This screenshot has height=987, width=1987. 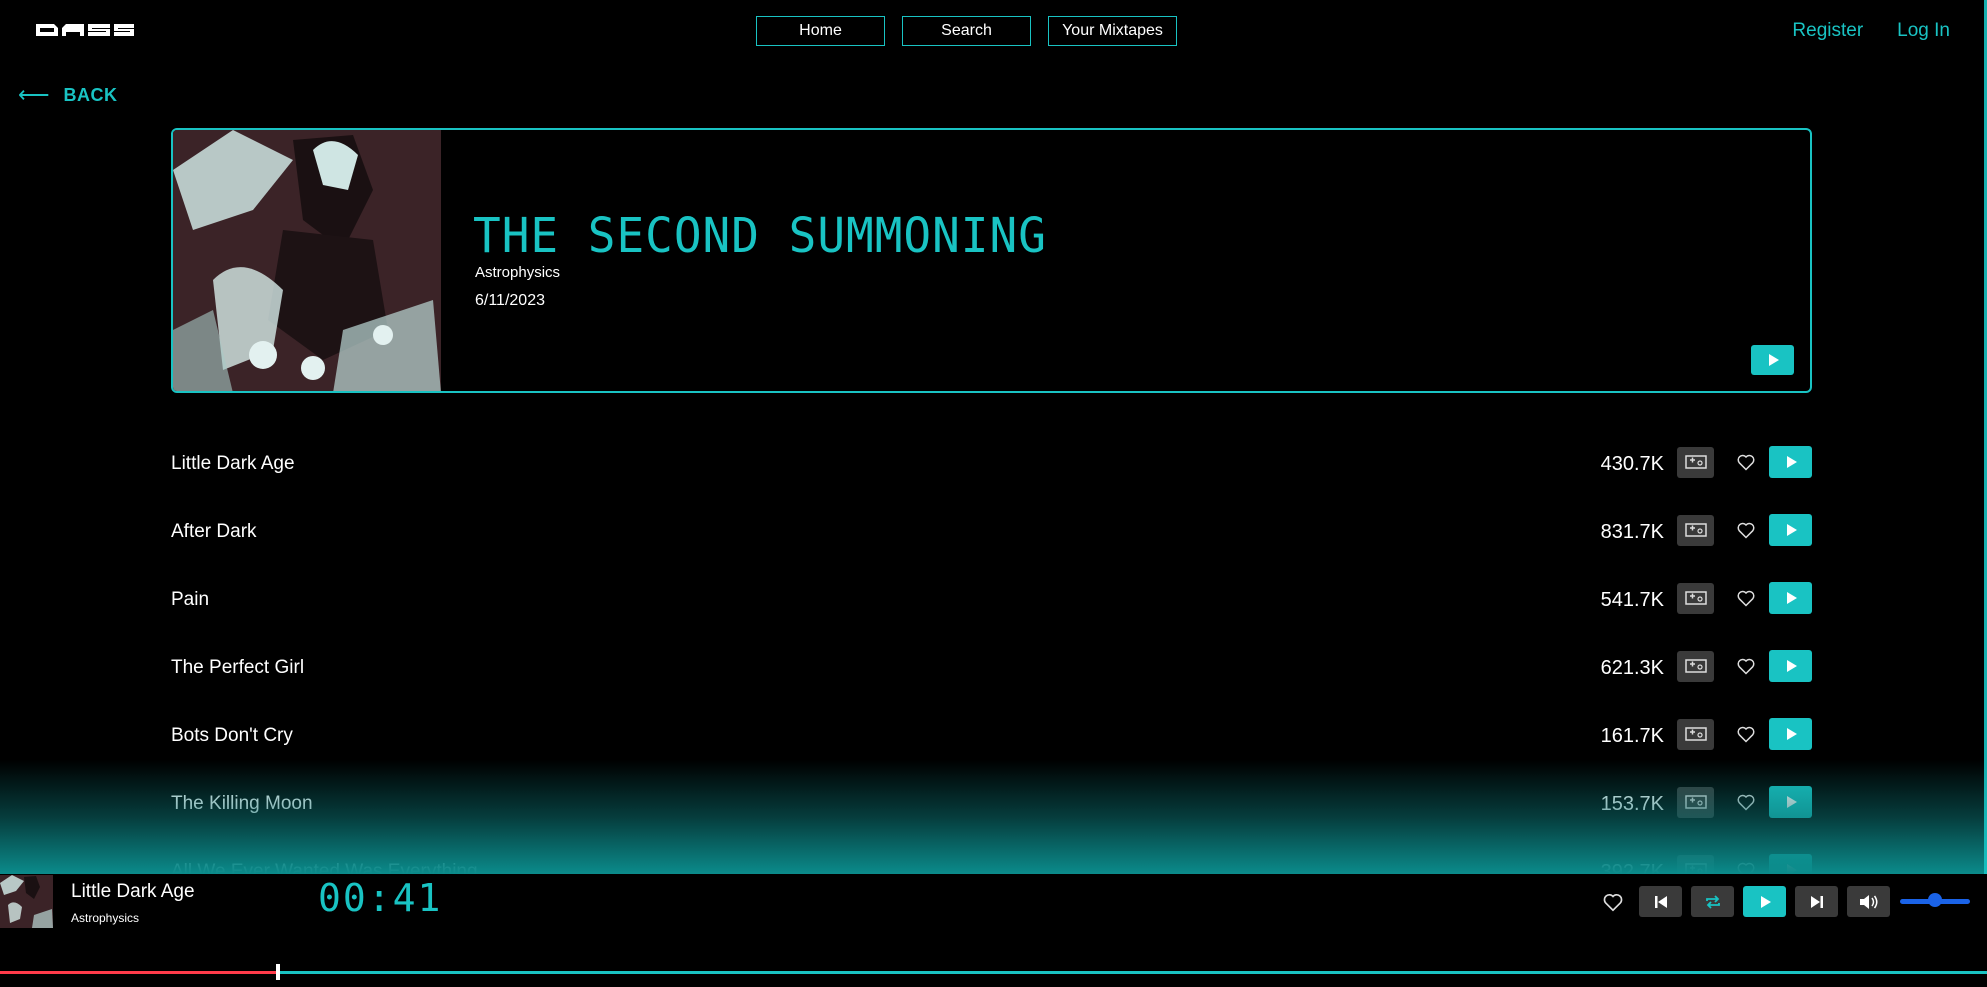 I want to click on play-album-button, so click(x=1772, y=360).